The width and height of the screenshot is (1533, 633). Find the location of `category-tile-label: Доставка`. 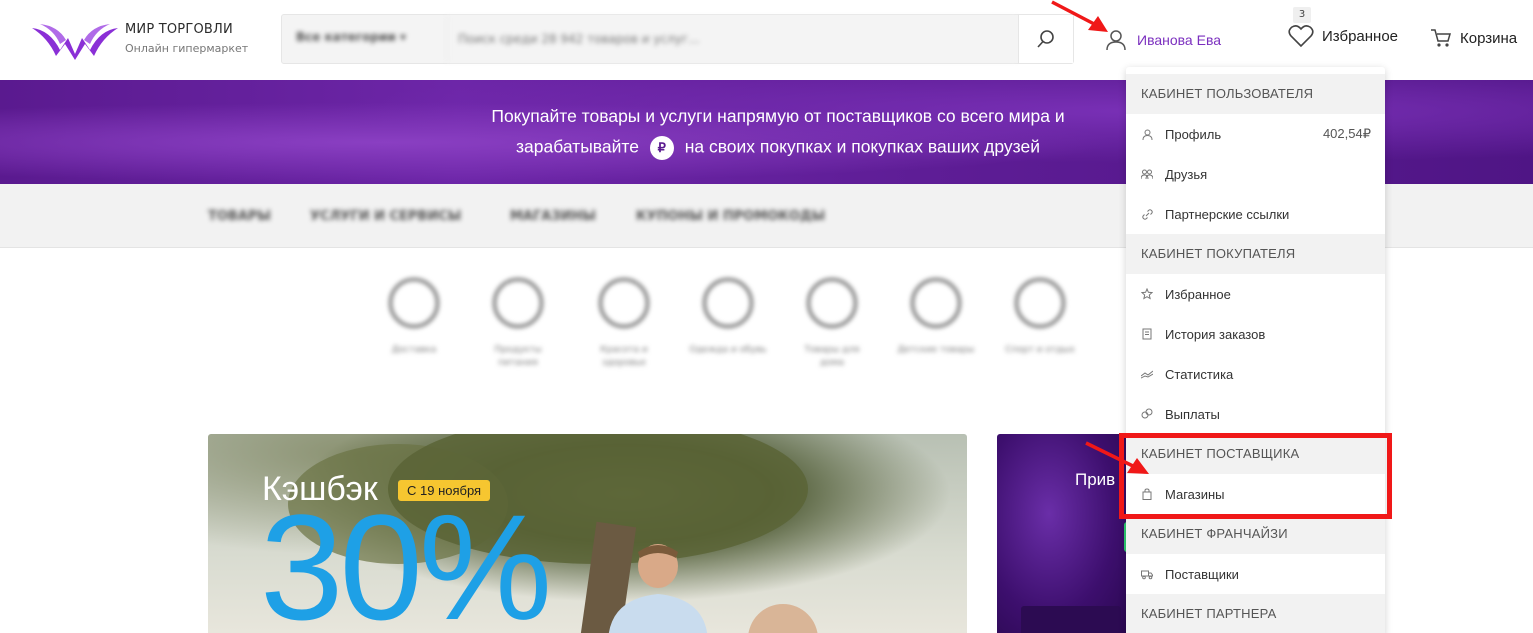

category-tile-label: Доставка is located at coordinates (414, 350).